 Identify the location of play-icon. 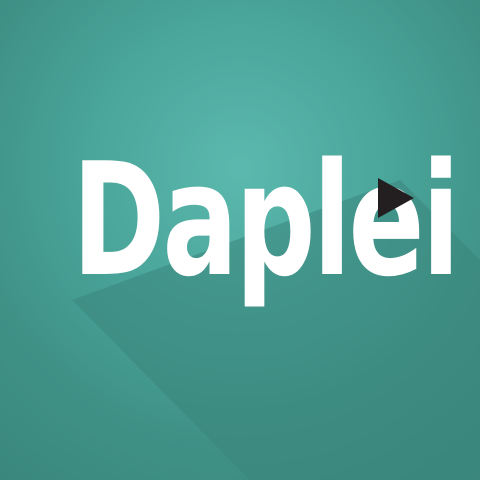
(396, 198).